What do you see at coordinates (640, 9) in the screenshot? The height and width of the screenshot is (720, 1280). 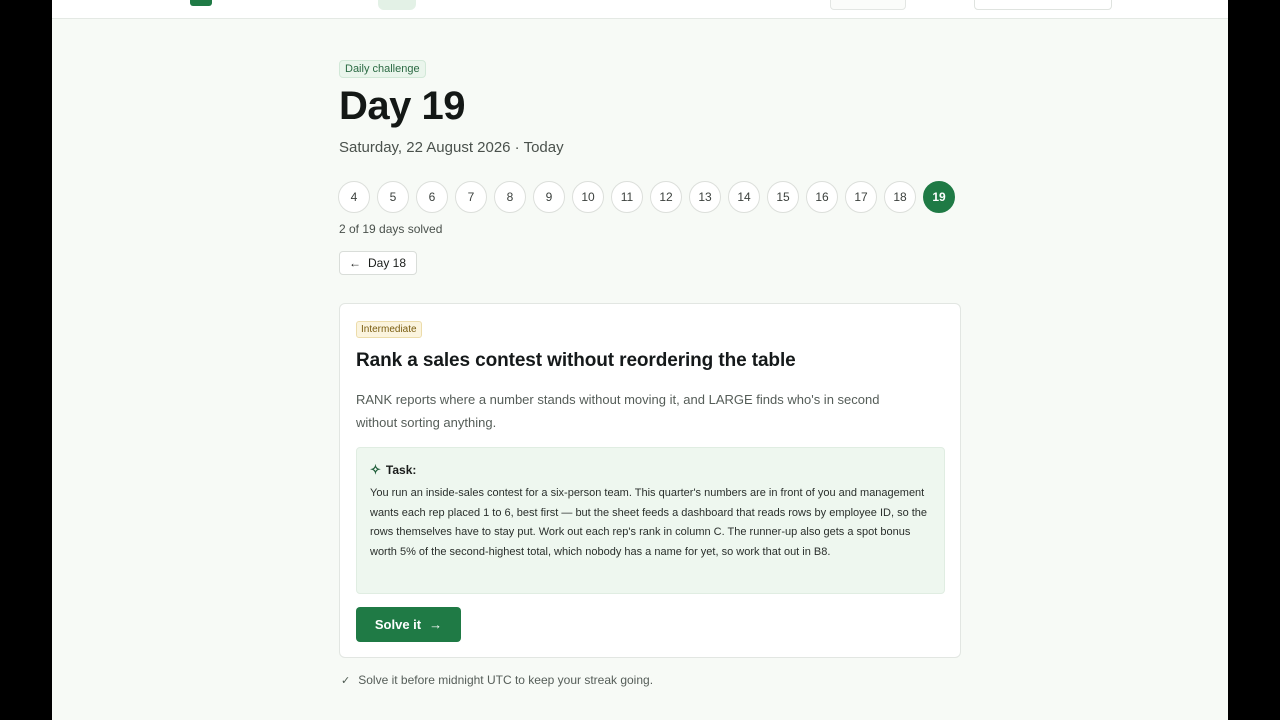 I see `top-navbar` at bounding box center [640, 9].